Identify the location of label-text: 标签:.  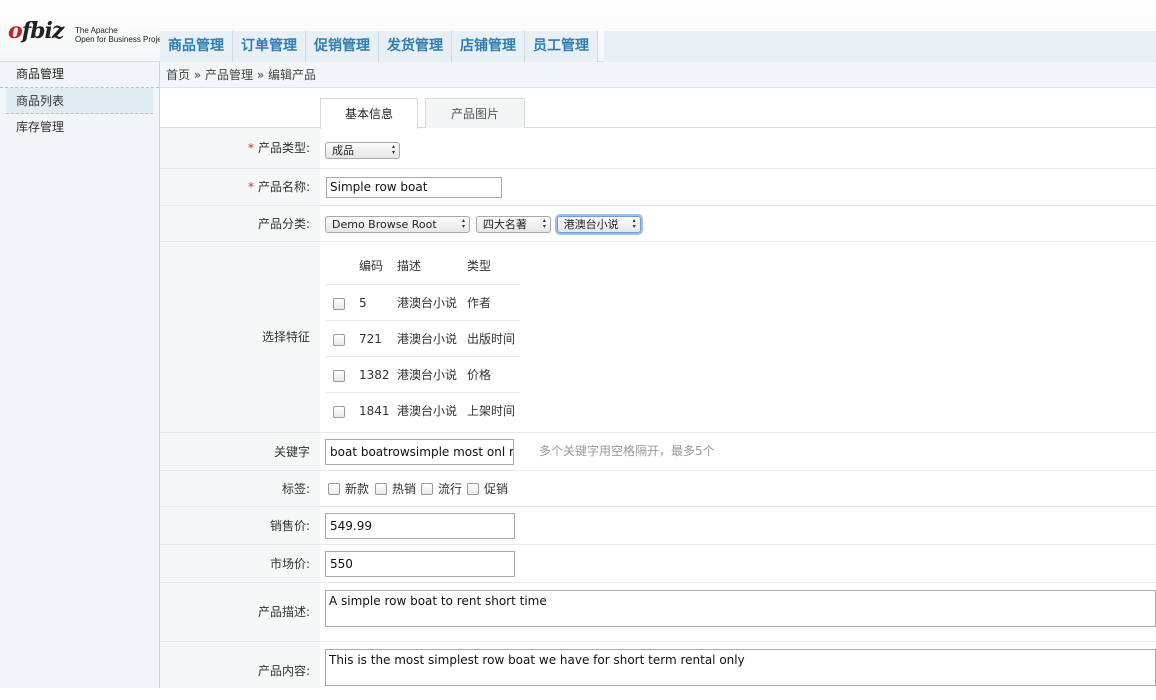
(295, 489).